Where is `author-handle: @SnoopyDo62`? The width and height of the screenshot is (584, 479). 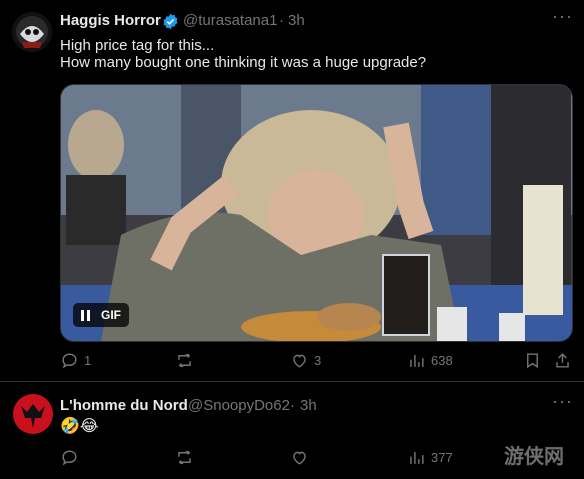
author-handle: @SnoopyDo62 is located at coordinates (239, 405).